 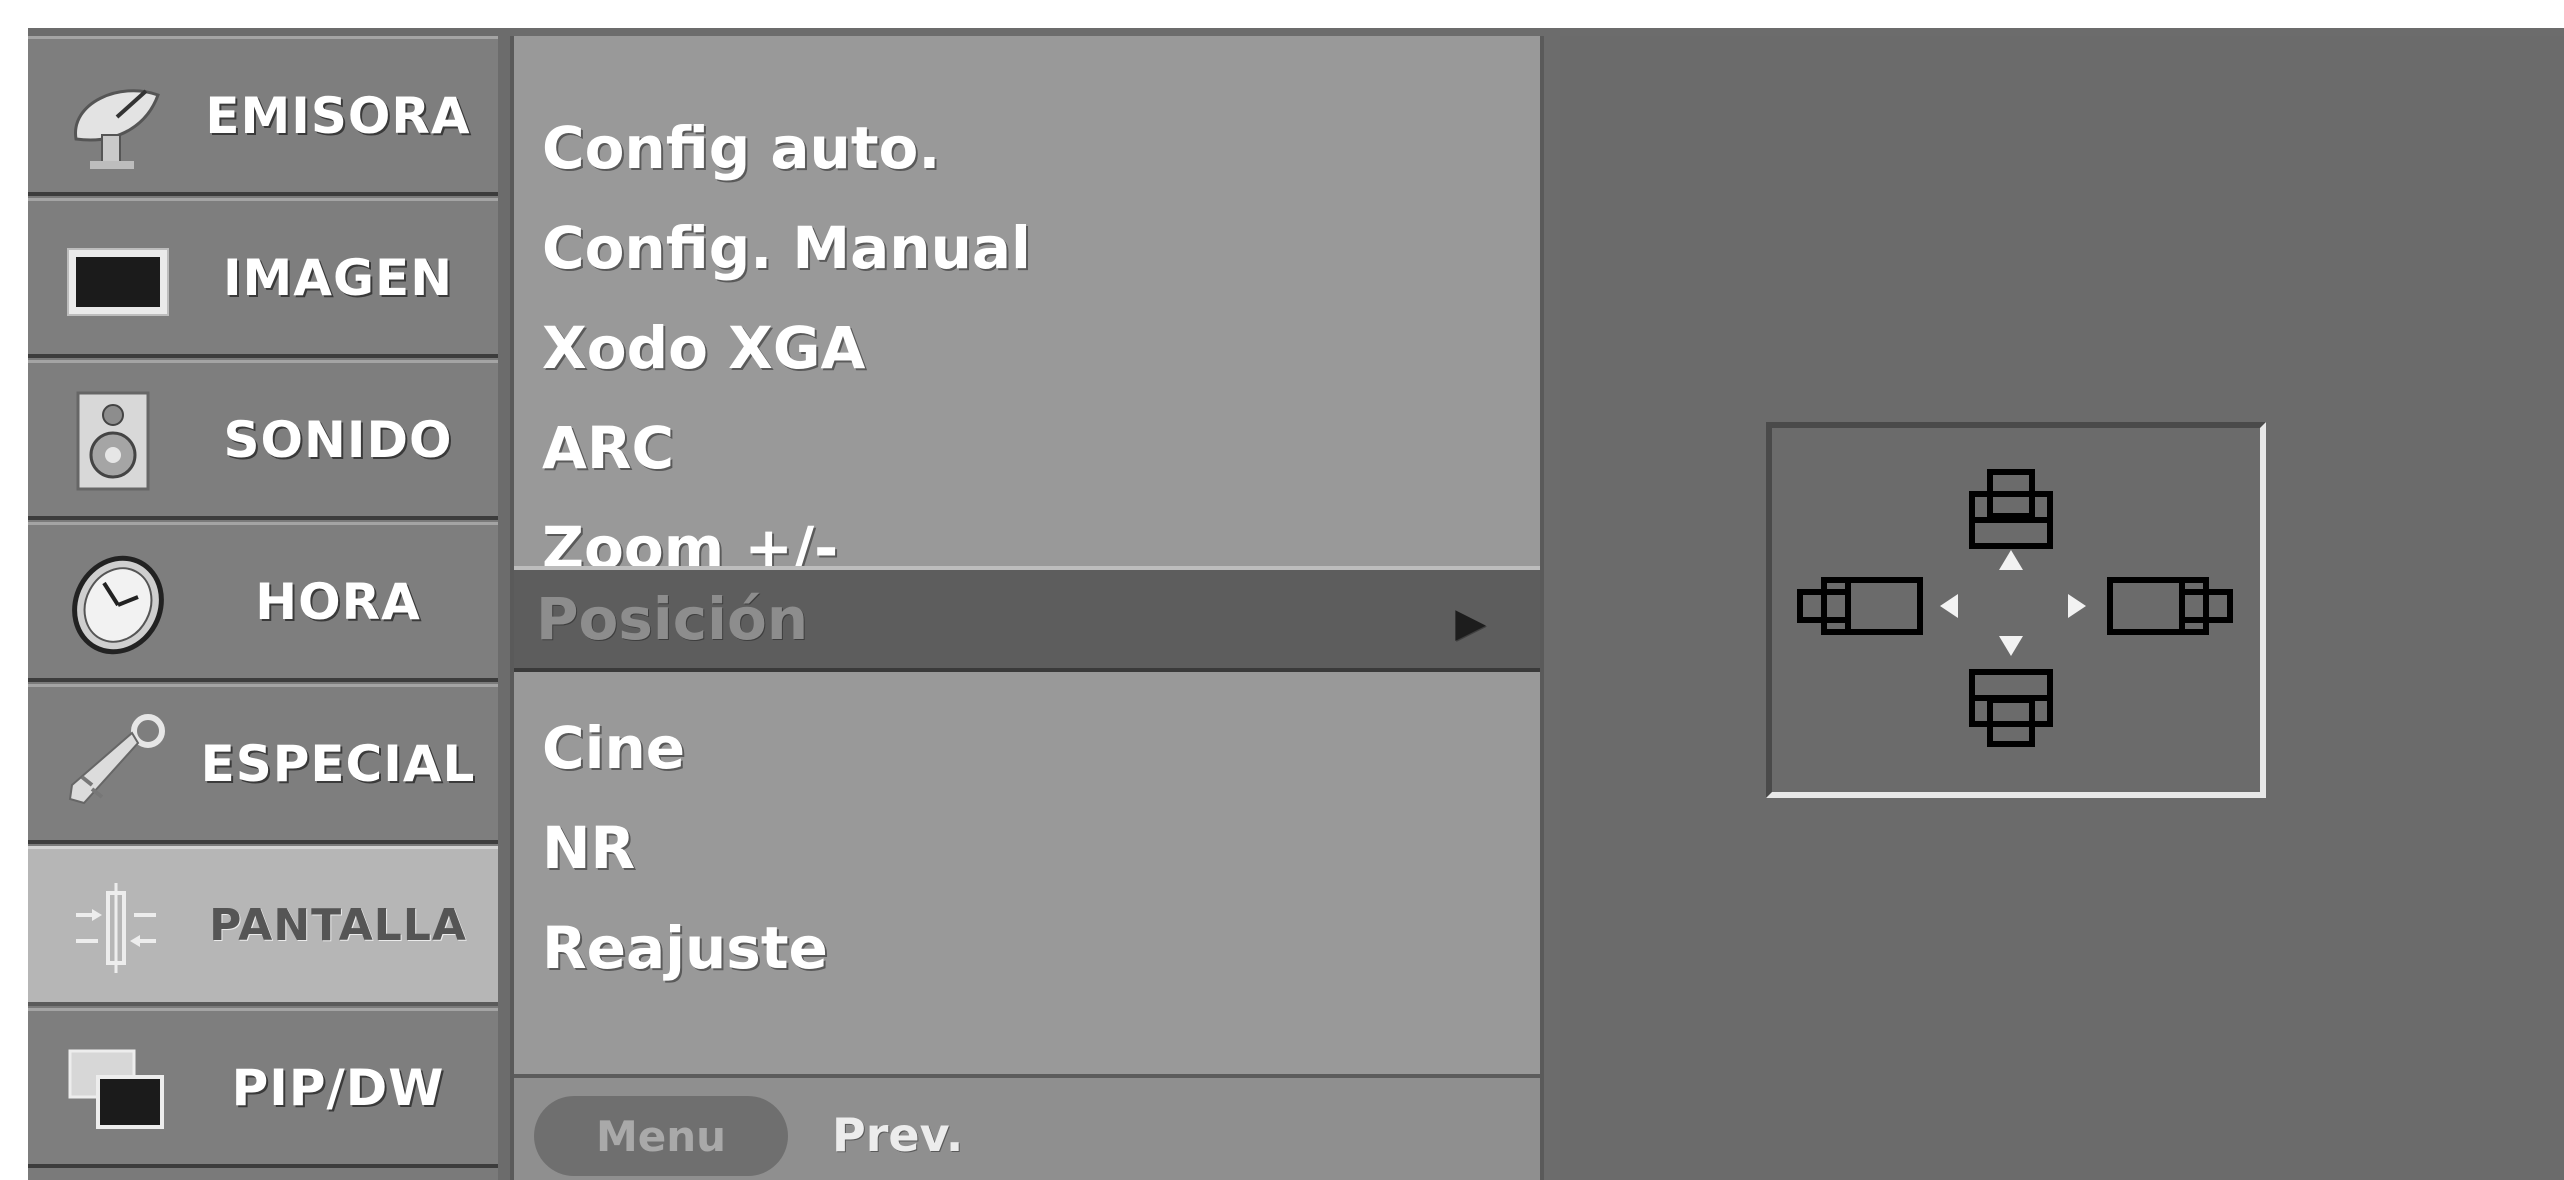 I want to click on screen-adjust-icon, so click(x=116, y=928).